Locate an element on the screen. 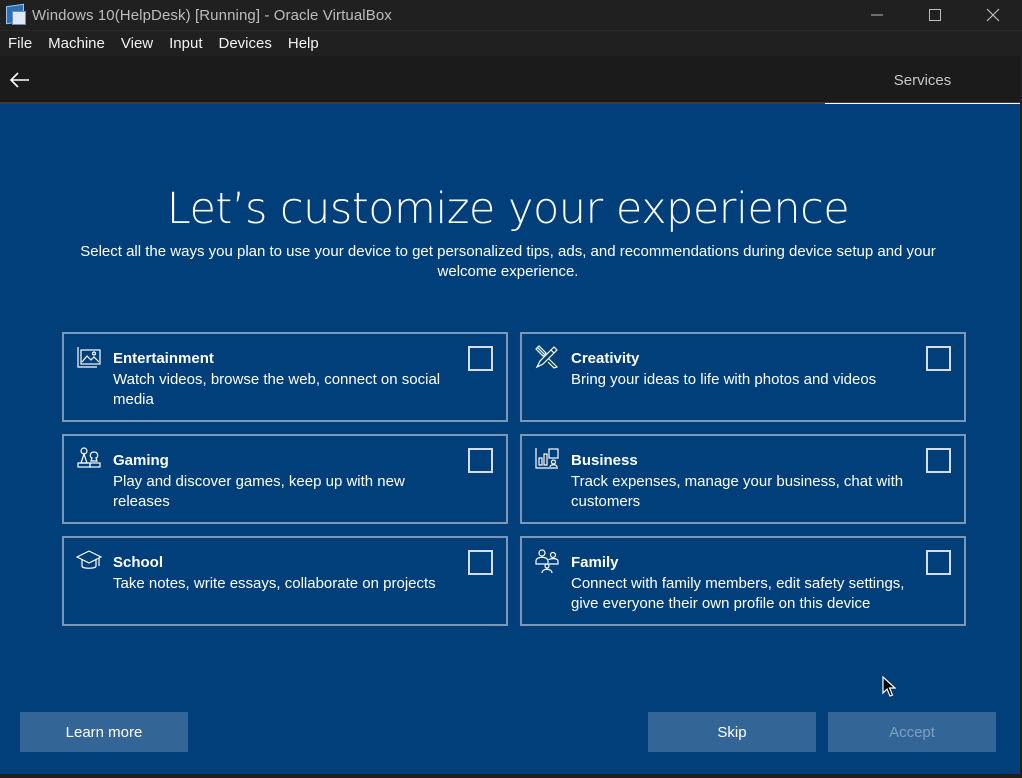 Image resolution: width=1022 pixels, height=778 pixels. minimize-button is located at coordinates (877, 15).